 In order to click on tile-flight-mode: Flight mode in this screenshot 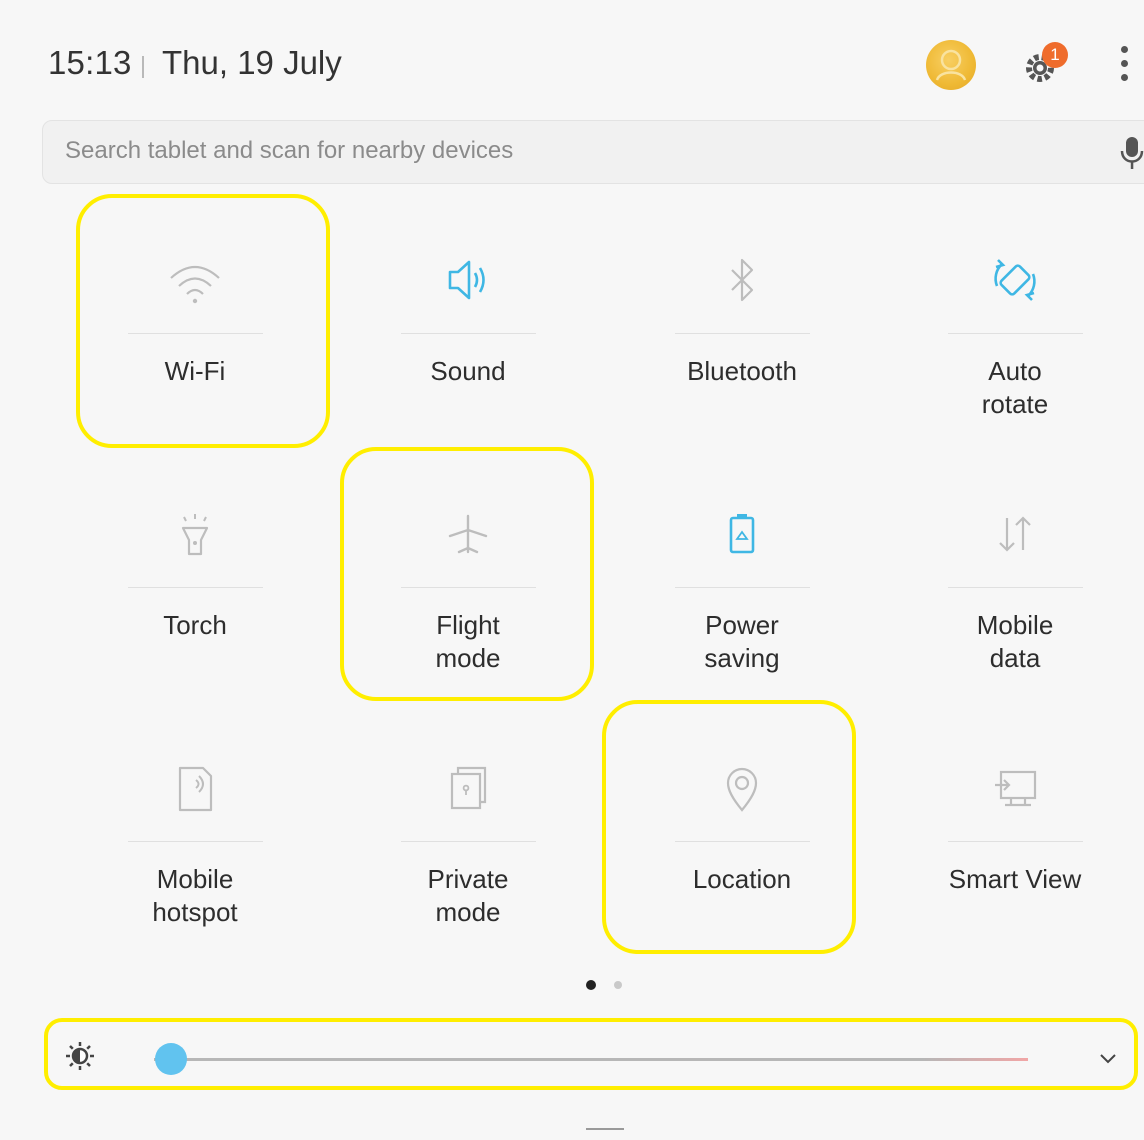, I will do `click(468, 581)`.